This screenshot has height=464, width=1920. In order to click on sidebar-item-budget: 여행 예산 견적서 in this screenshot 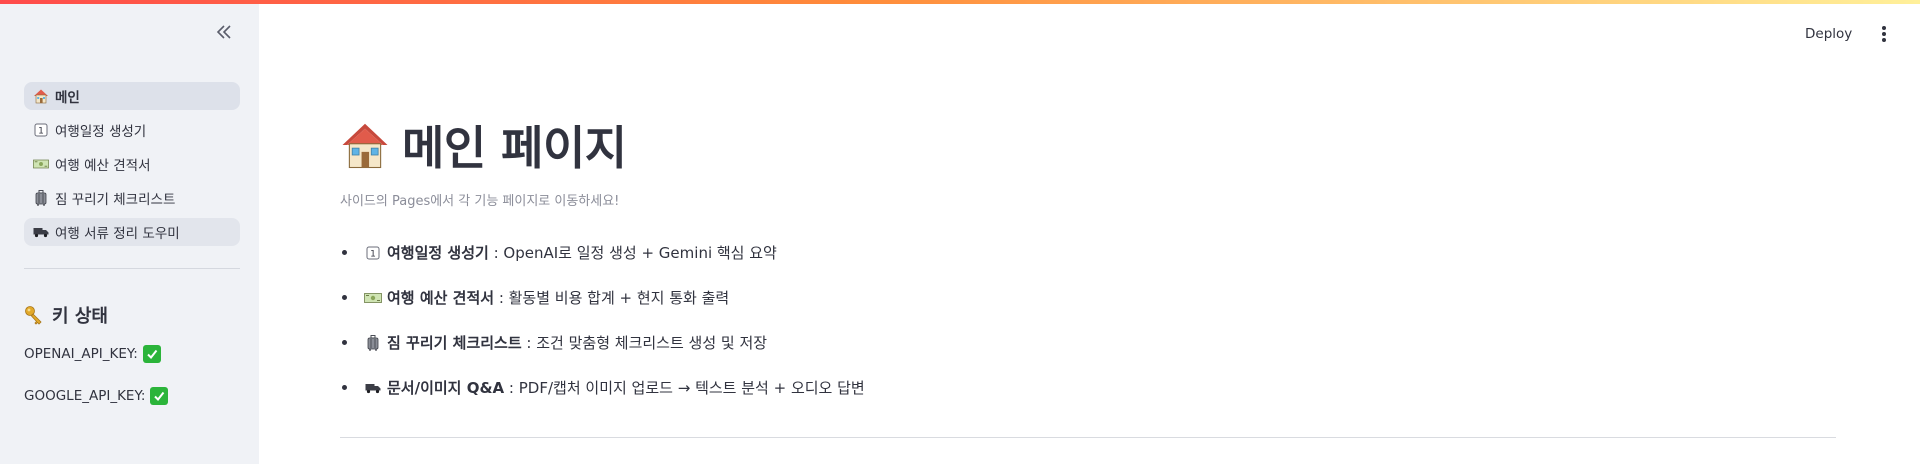, I will do `click(132, 164)`.